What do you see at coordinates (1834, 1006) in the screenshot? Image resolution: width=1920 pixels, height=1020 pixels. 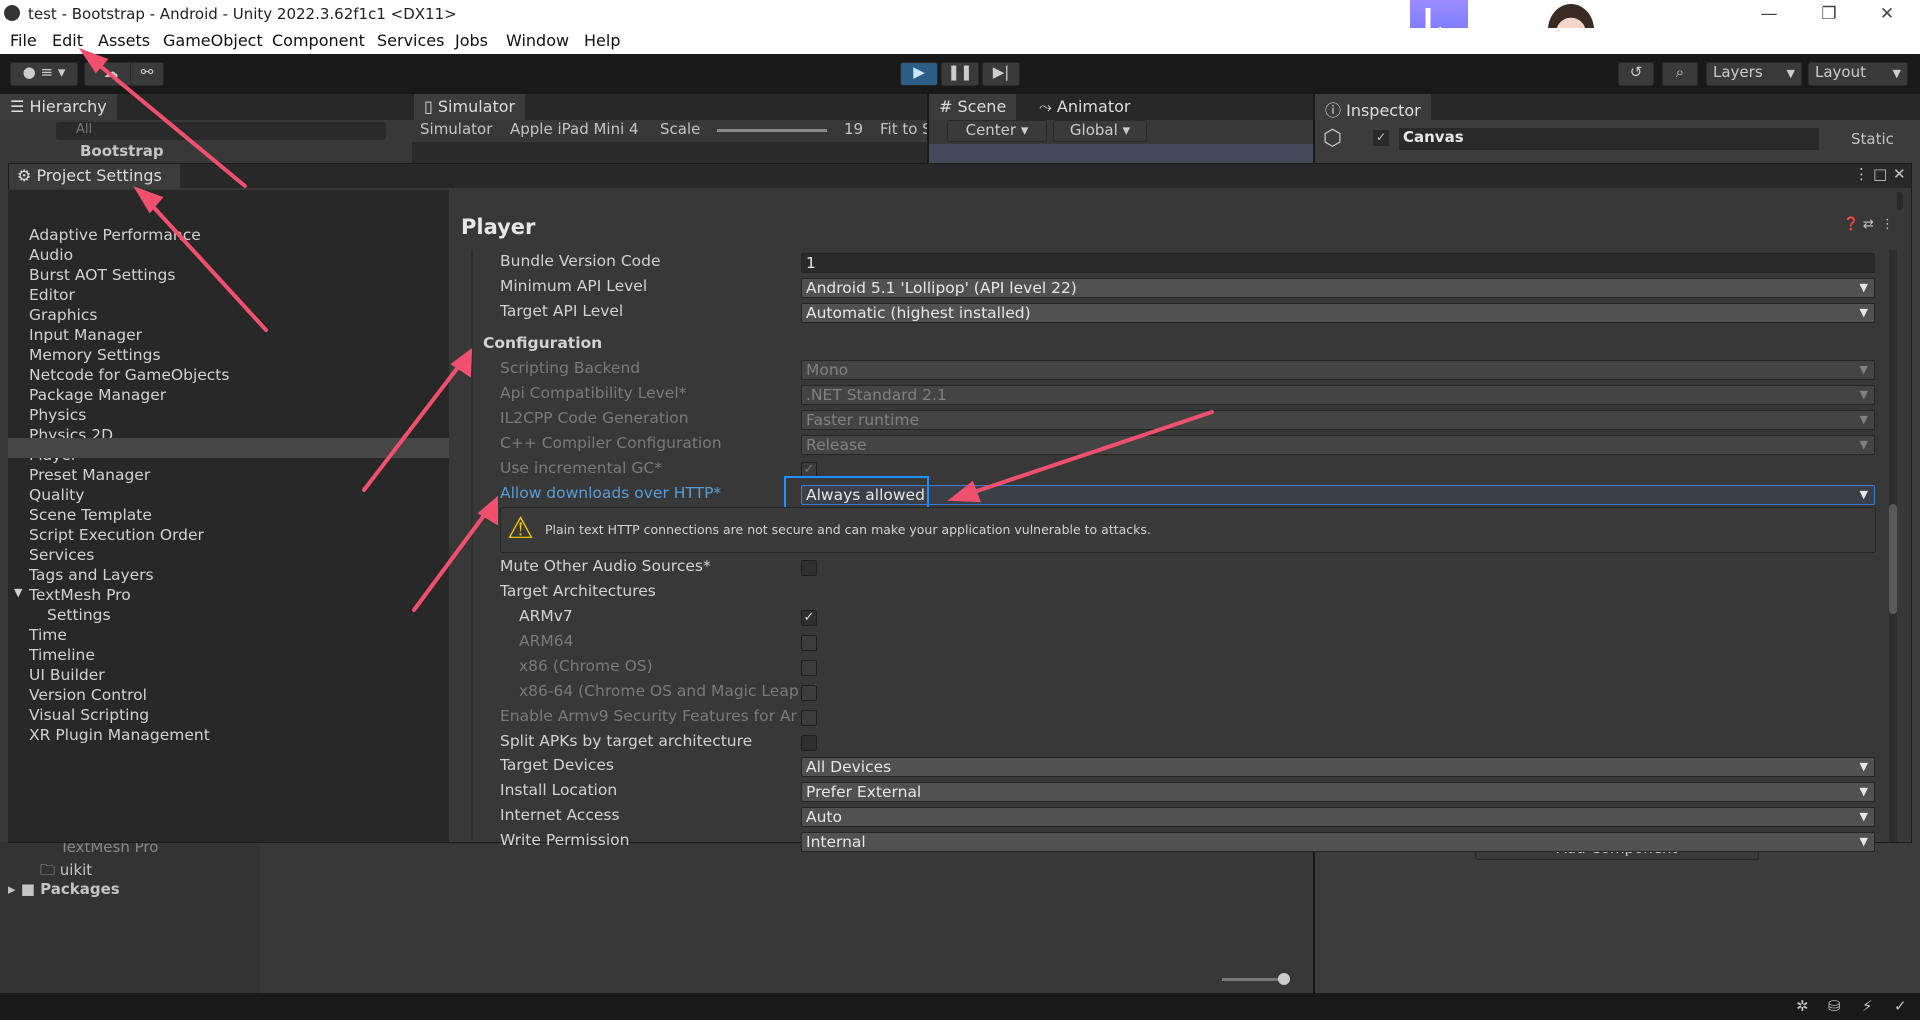 I see `cache-server-icon: ⛁` at bounding box center [1834, 1006].